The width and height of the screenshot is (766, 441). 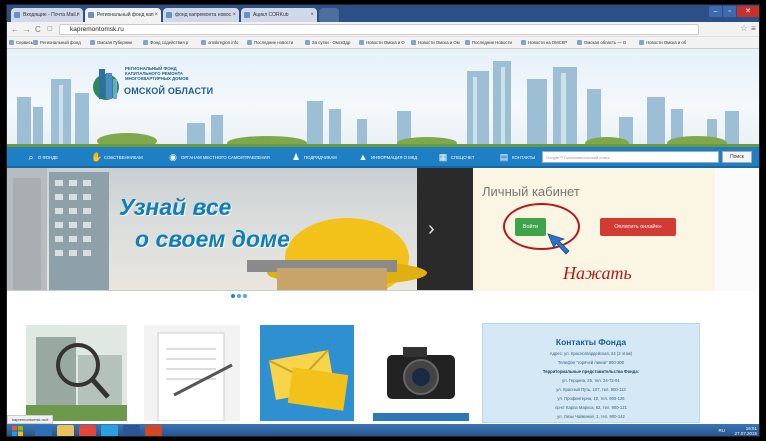 What do you see at coordinates (123, 157) in the screenshot?
I see `nav-item-owners: Собственникам` at bounding box center [123, 157].